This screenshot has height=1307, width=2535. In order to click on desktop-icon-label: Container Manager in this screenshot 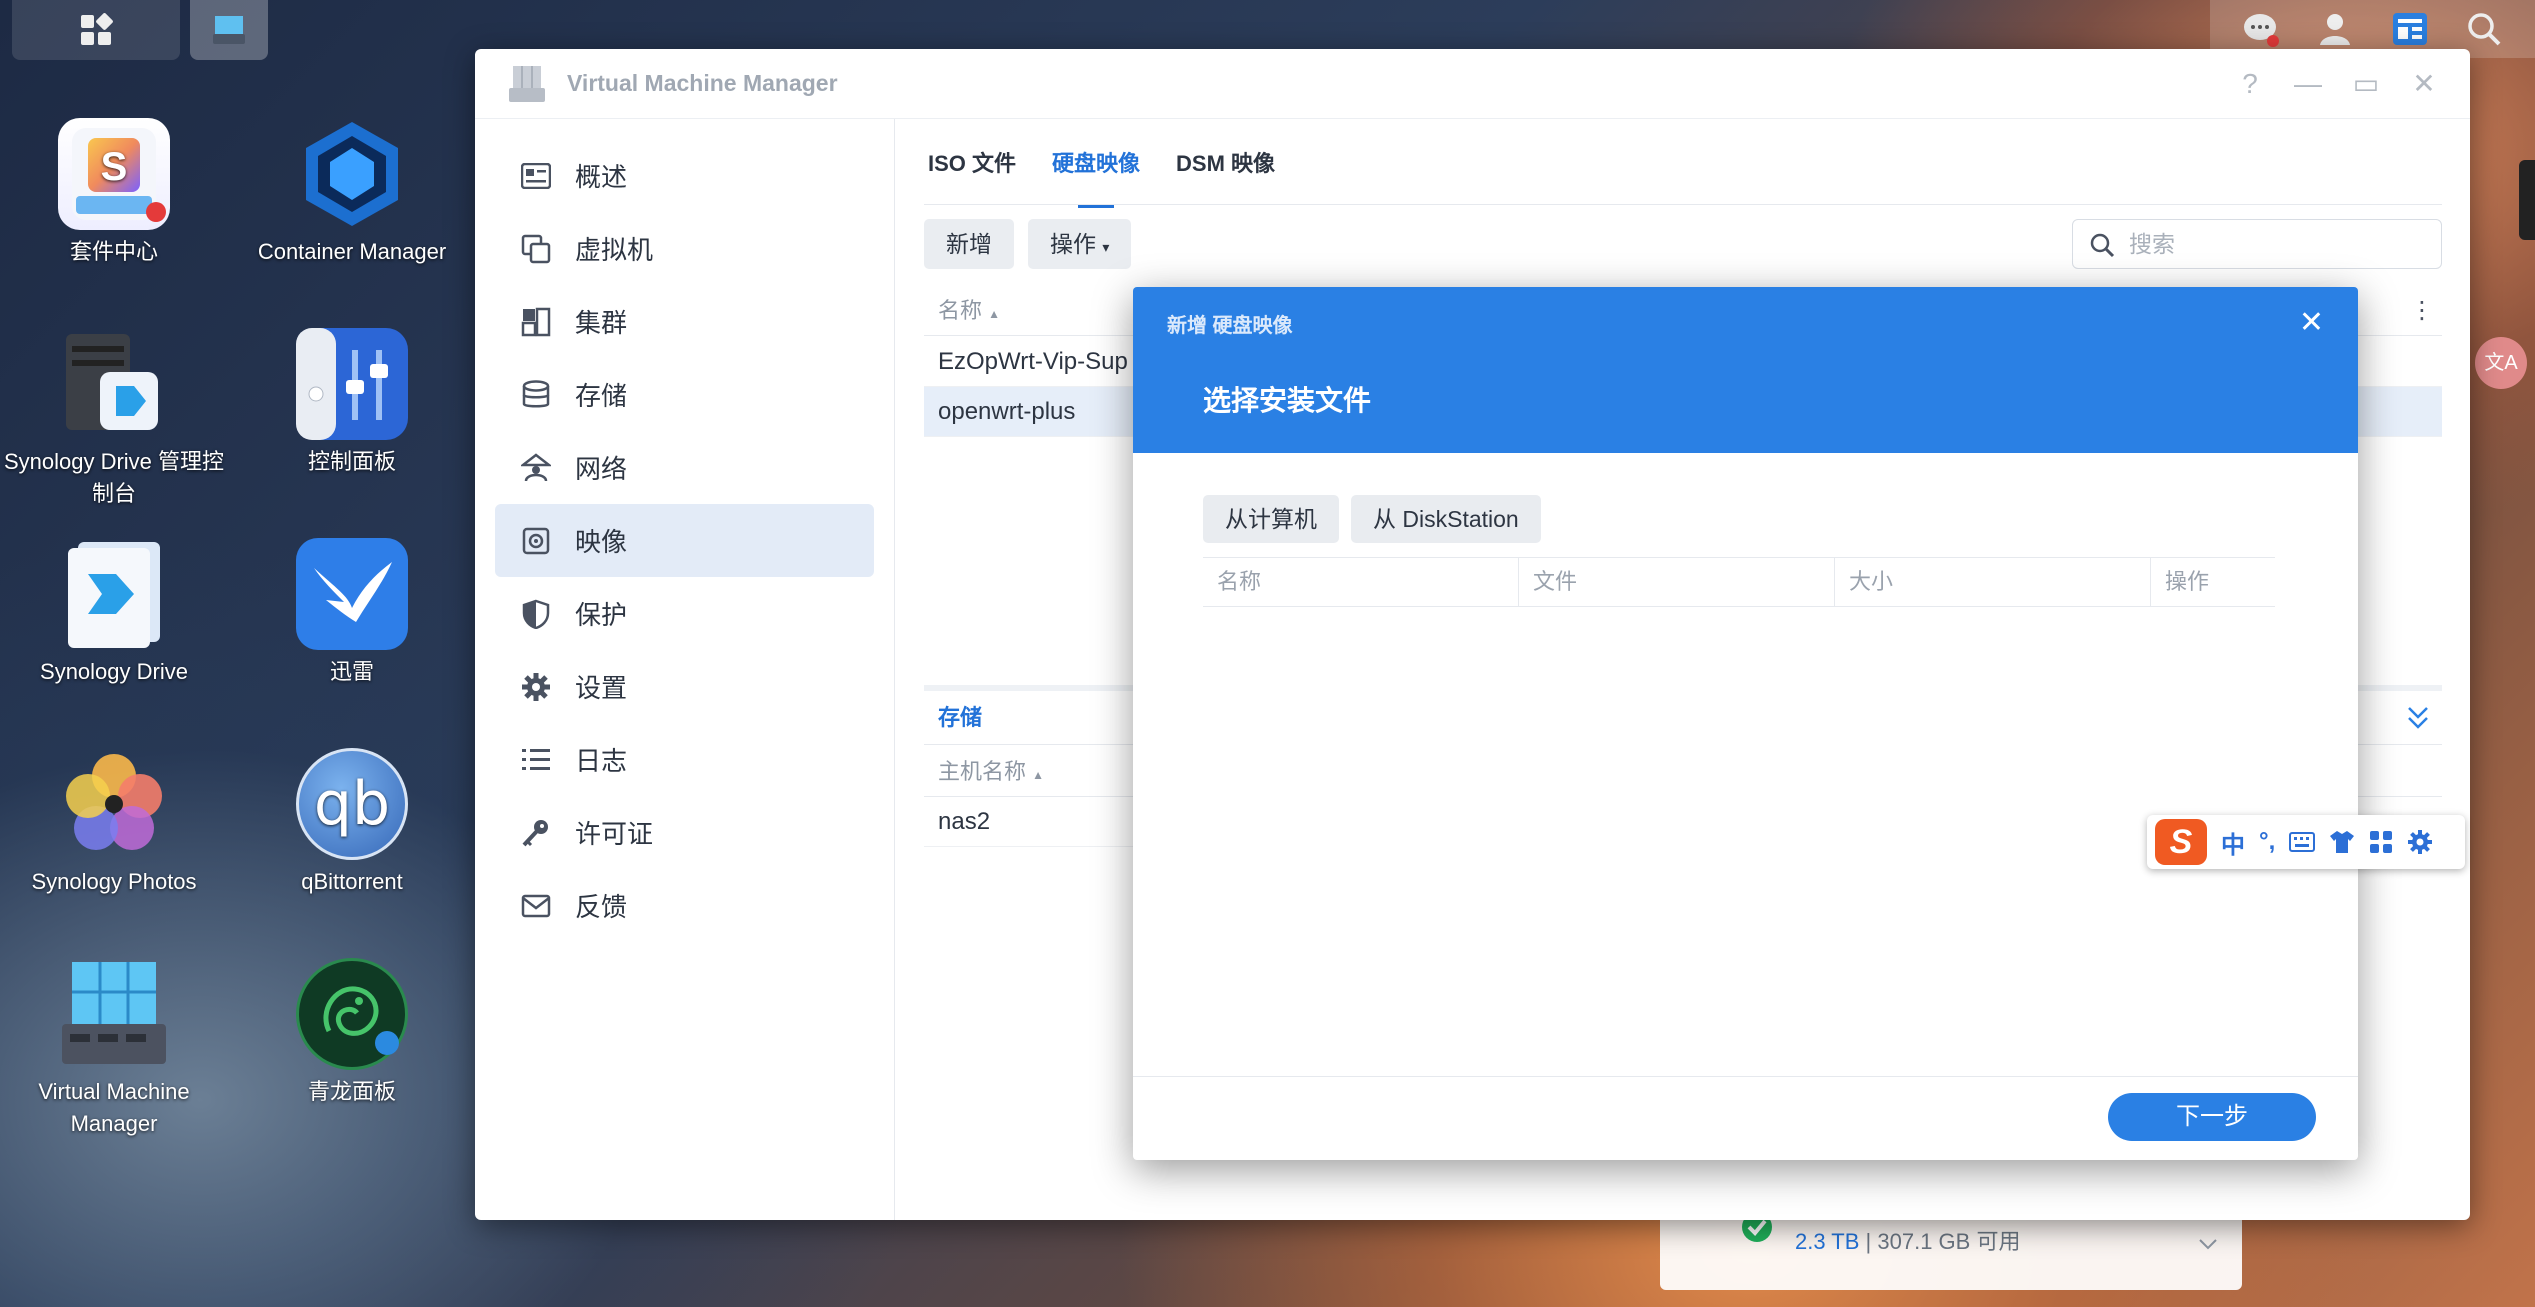, I will do `click(352, 251)`.